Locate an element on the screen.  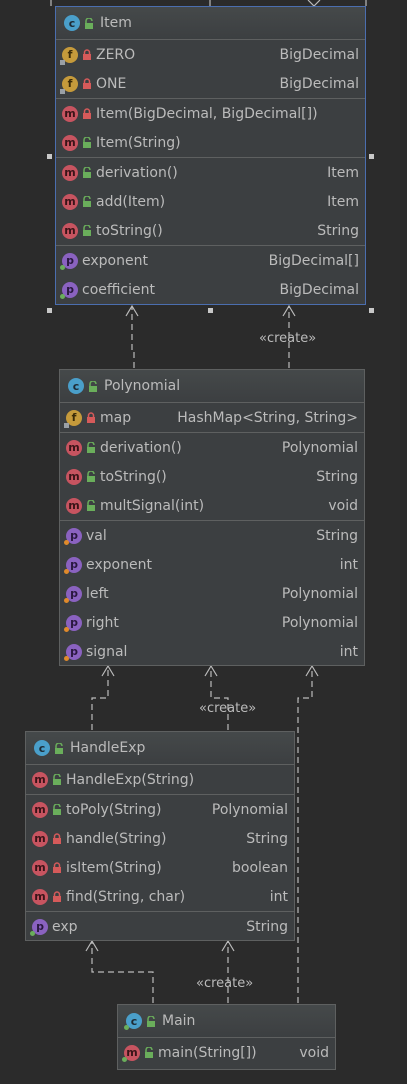
methods-section: m main(String[]) void is located at coordinates (226, 1052).